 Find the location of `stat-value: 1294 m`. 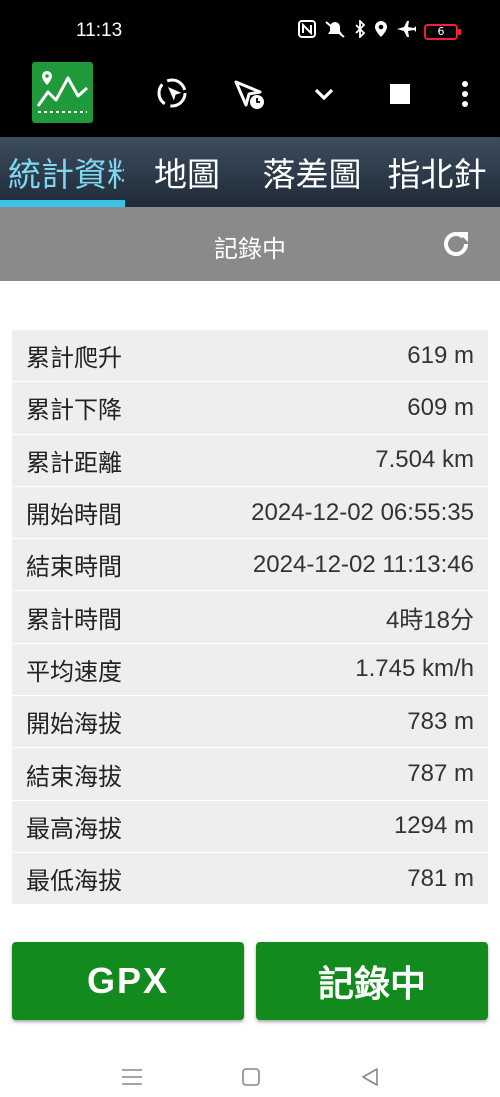

stat-value: 1294 m is located at coordinates (433, 826).